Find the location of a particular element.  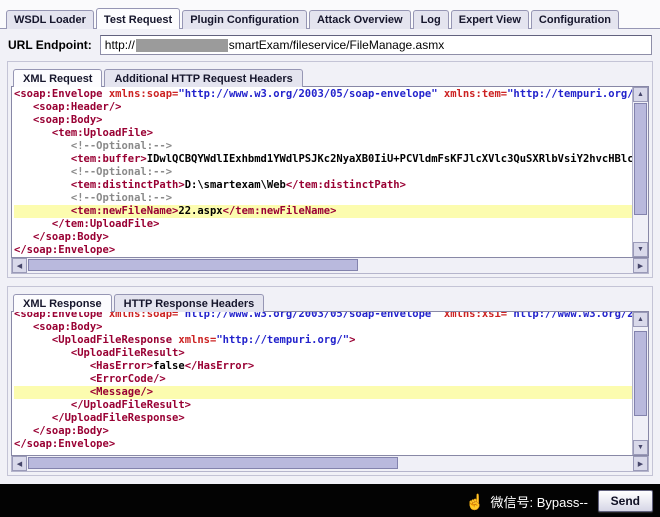

xml-line: </UploadFileResponse> is located at coordinates (99, 418).